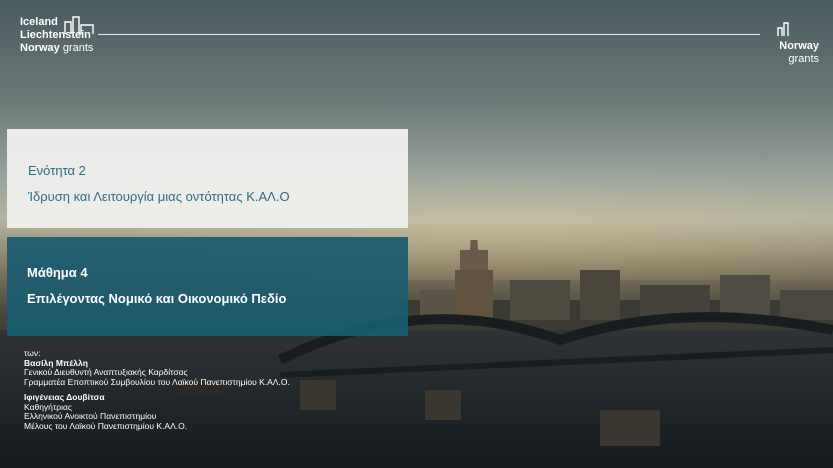 Image resolution: width=833 pixels, height=468 pixels. What do you see at coordinates (39, 22) in the screenshot?
I see `logo-iceland: Iceland` at bounding box center [39, 22].